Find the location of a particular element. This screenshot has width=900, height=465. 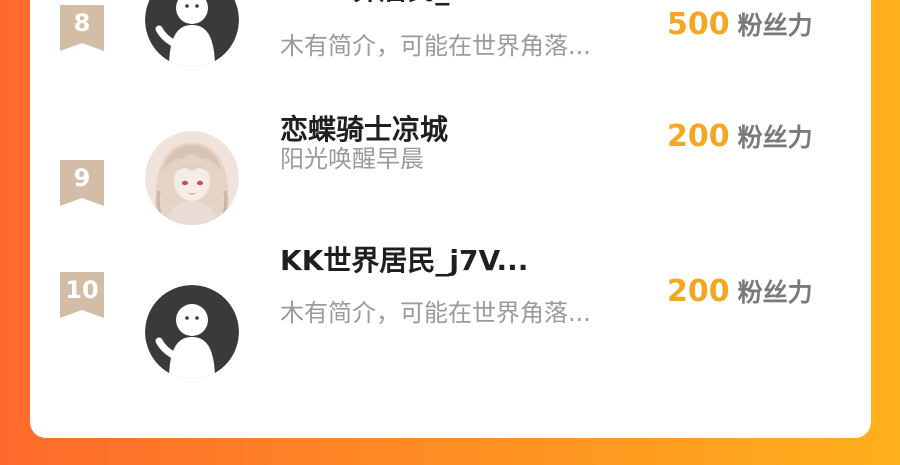

rank-ribbon-icon: 10 is located at coordinates (82, 295).